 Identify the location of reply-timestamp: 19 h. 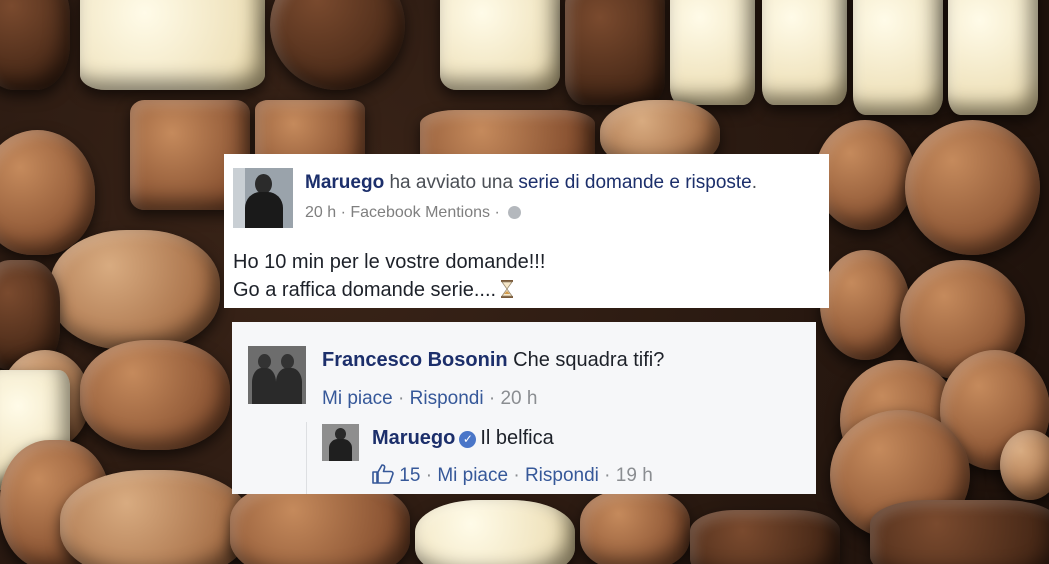
(634, 475).